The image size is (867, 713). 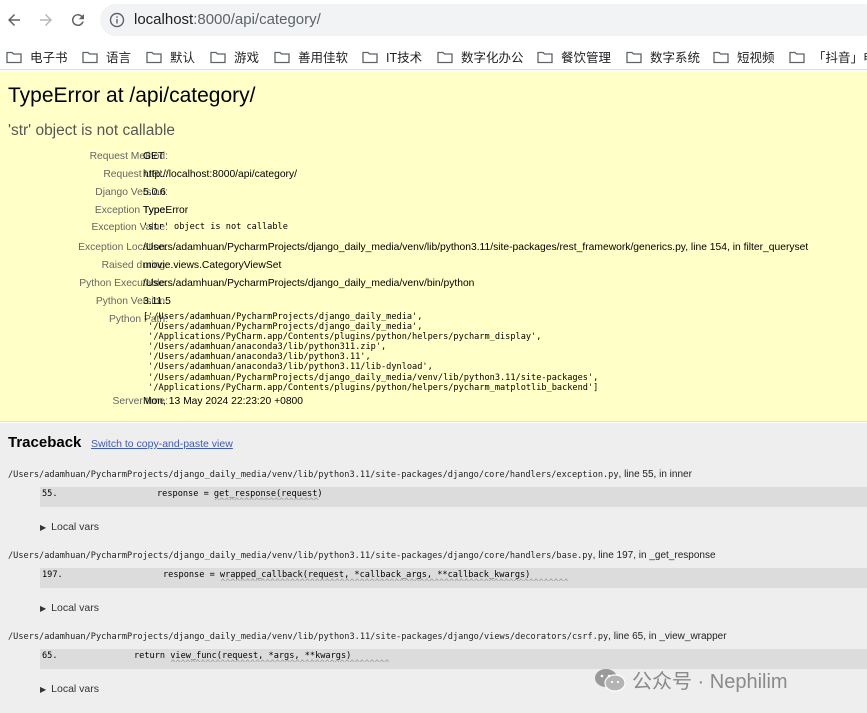 I want to click on watermark-text: 公众号 · Nephilim, so click(x=710, y=682).